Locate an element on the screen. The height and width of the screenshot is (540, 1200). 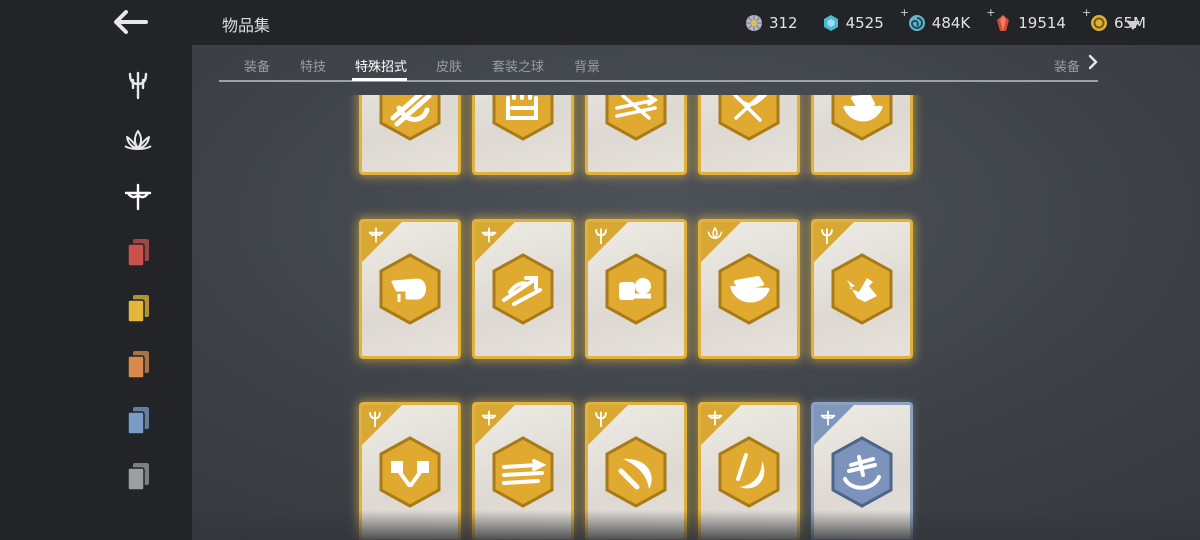
arrow-dash-icon is located at coordinates (523, 289).